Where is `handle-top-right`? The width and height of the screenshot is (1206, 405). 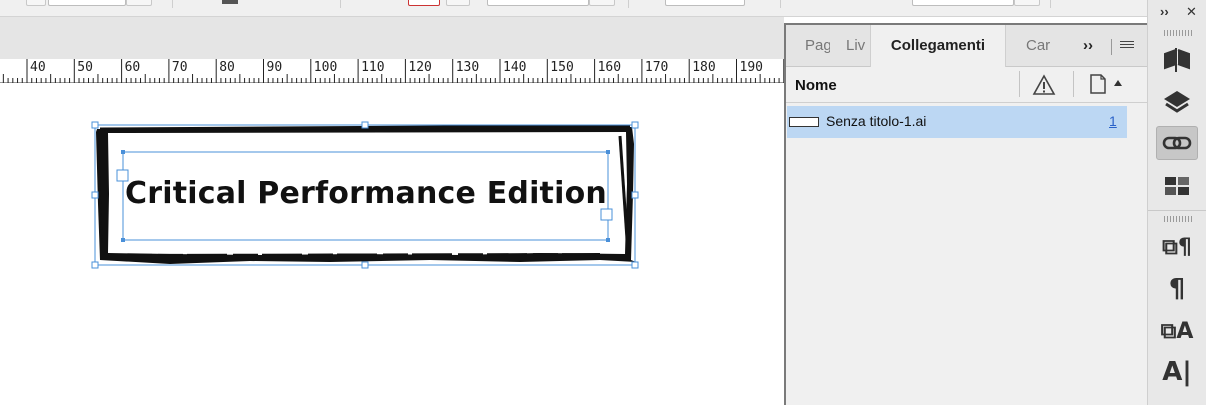 handle-top-right is located at coordinates (635, 125).